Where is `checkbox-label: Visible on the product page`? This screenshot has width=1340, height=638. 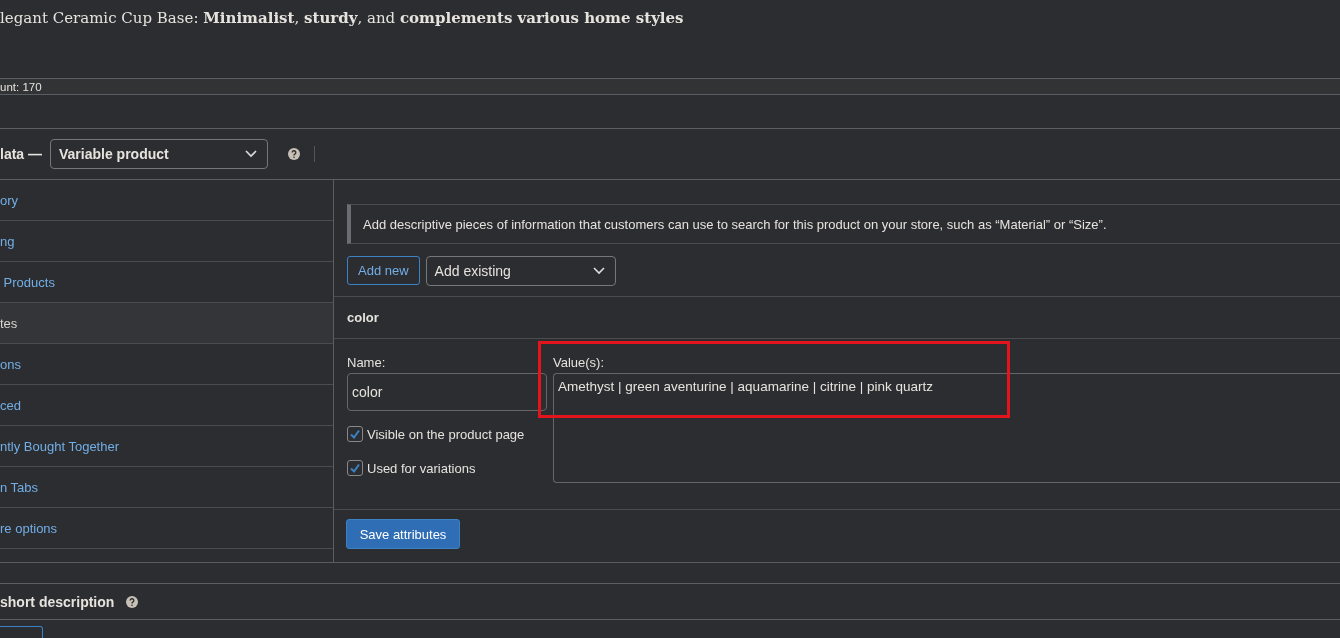 checkbox-label: Visible on the product page is located at coordinates (446, 434).